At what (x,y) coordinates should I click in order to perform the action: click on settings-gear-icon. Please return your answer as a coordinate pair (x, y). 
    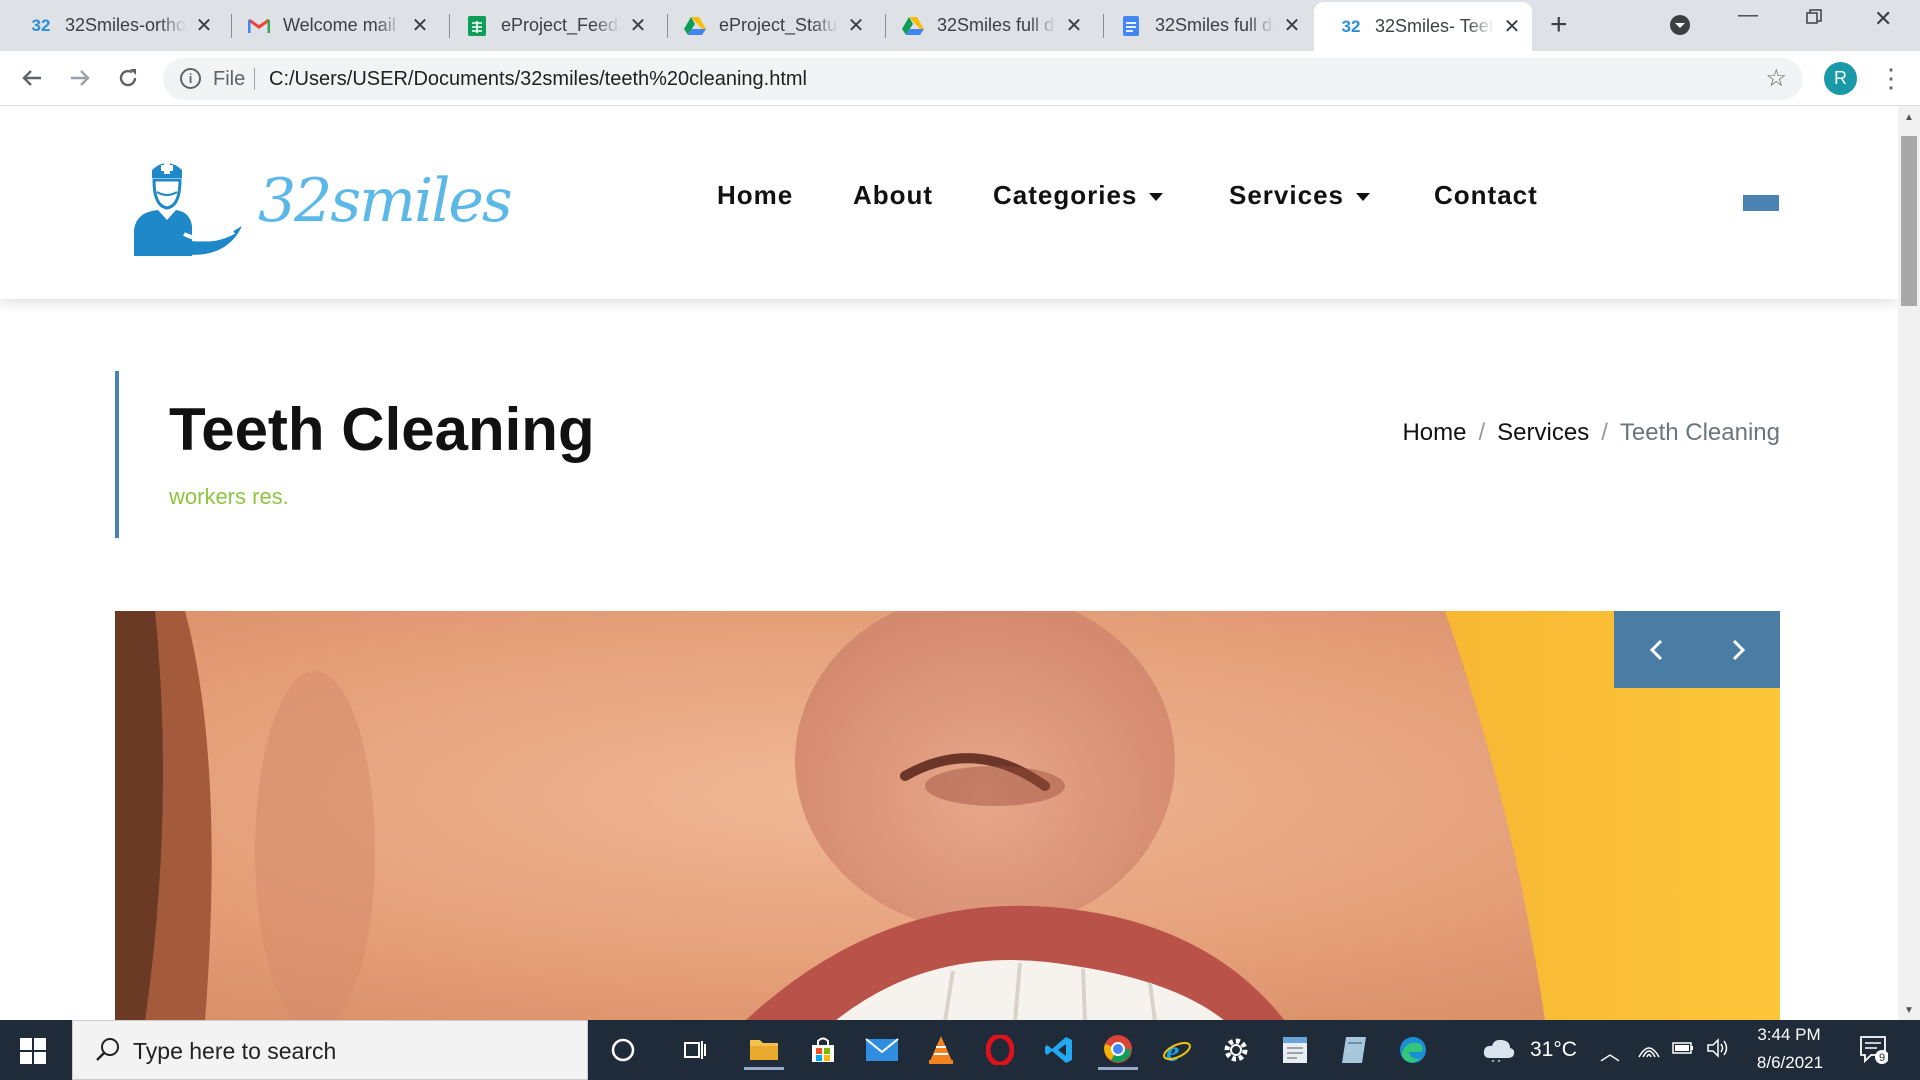
    Looking at the image, I should click on (1236, 1050).